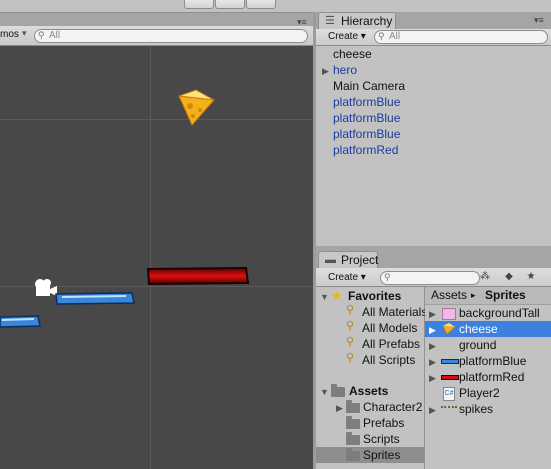 Image resolution: width=551 pixels, height=469 pixels. Describe the element at coordinates (461, 37) in the screenshot. I see `hierarchy-search-input: ⚲ All` at that location.